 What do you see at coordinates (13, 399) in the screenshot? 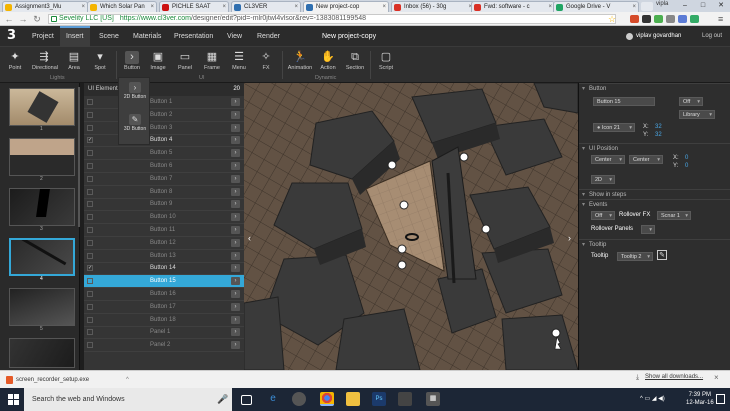
I see `windows-start-icon` at bounding box center [13, 399].